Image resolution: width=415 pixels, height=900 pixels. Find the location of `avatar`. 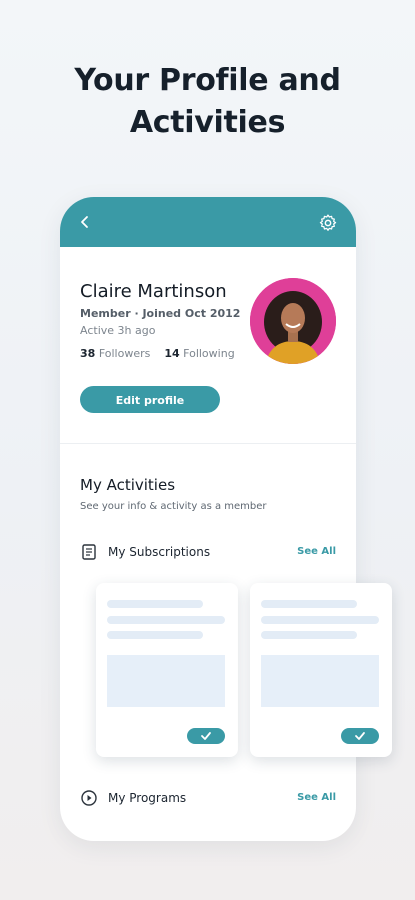

avatar is located at coordinates (293, 321).